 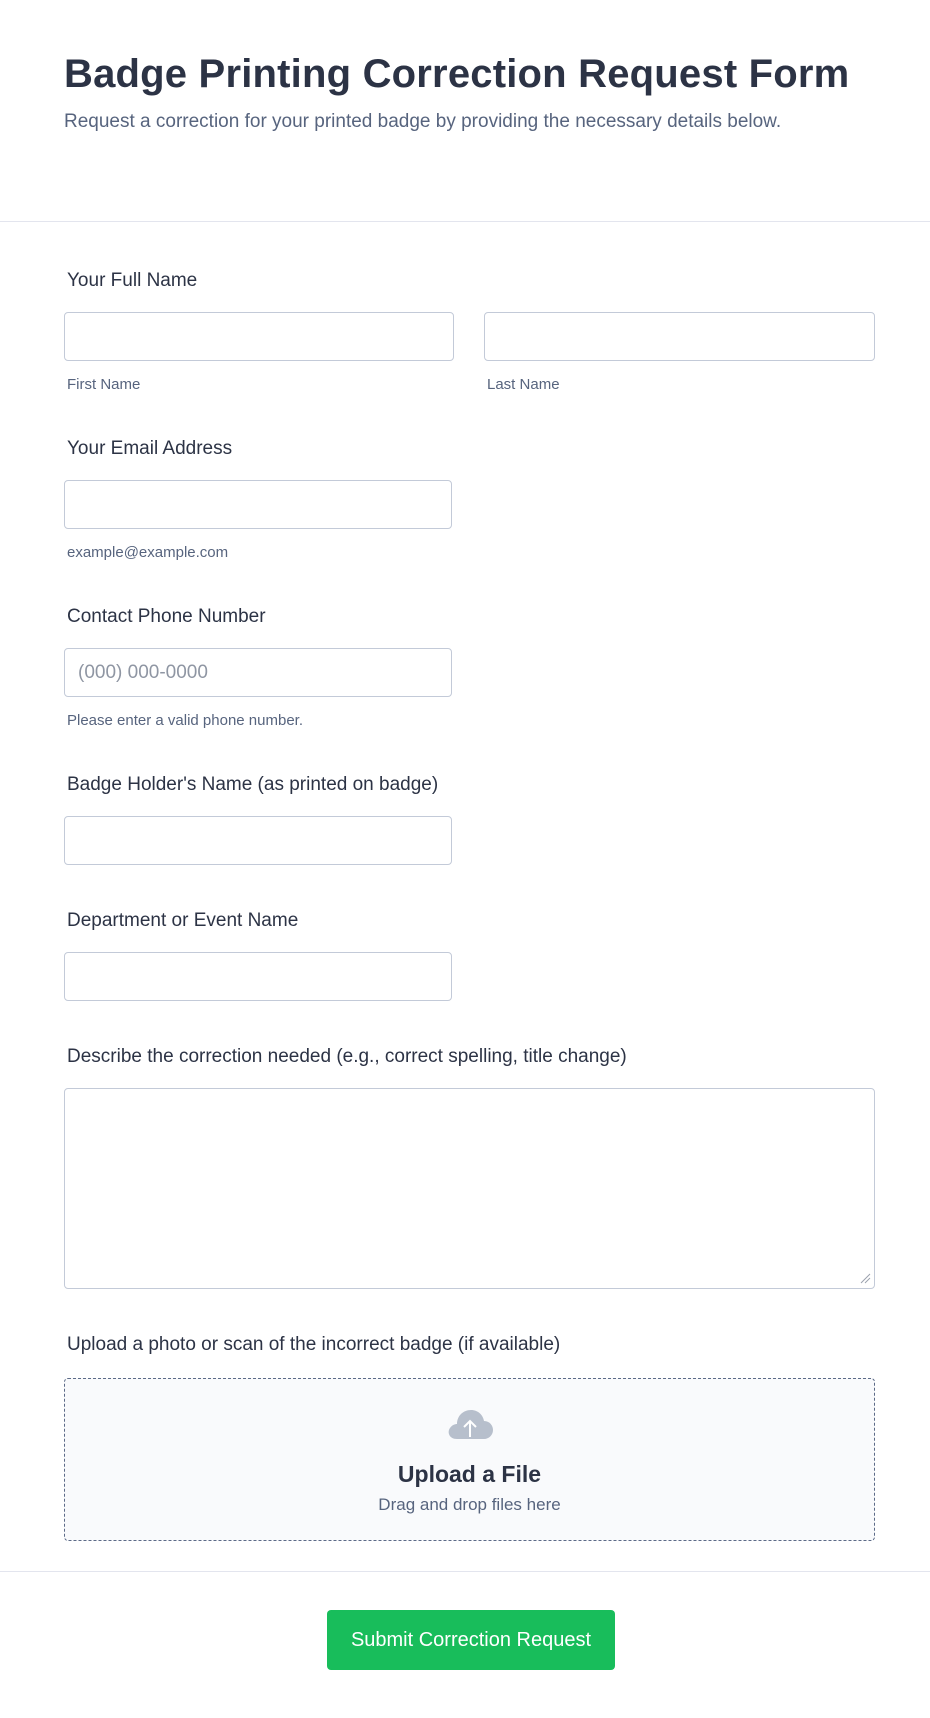 What do you see at coordinates (258, 504) in the screenshot?
I see `email-field` at bounding box center [258, 504].